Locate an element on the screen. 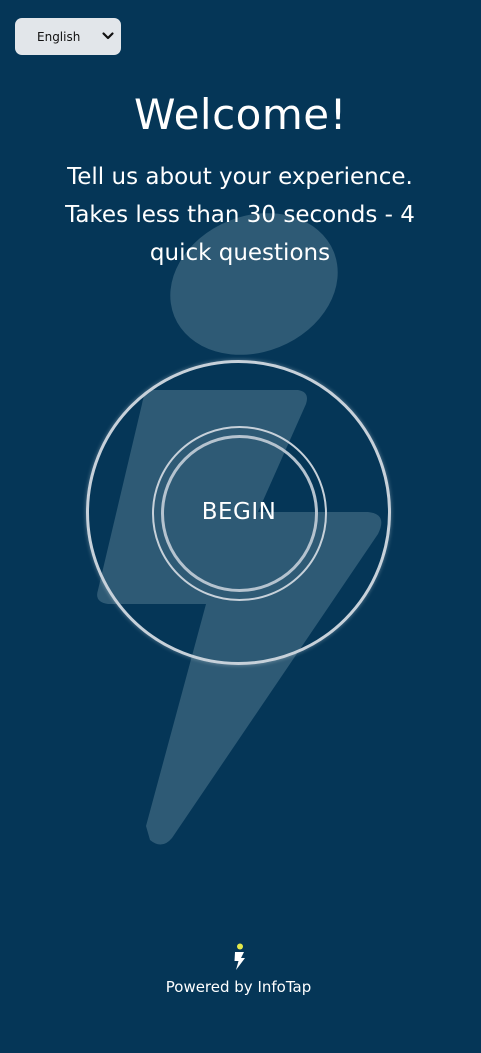 This screenshot has width=481, height=1053. begin-button-label: BEGIN is located at coordinates (239, 511).